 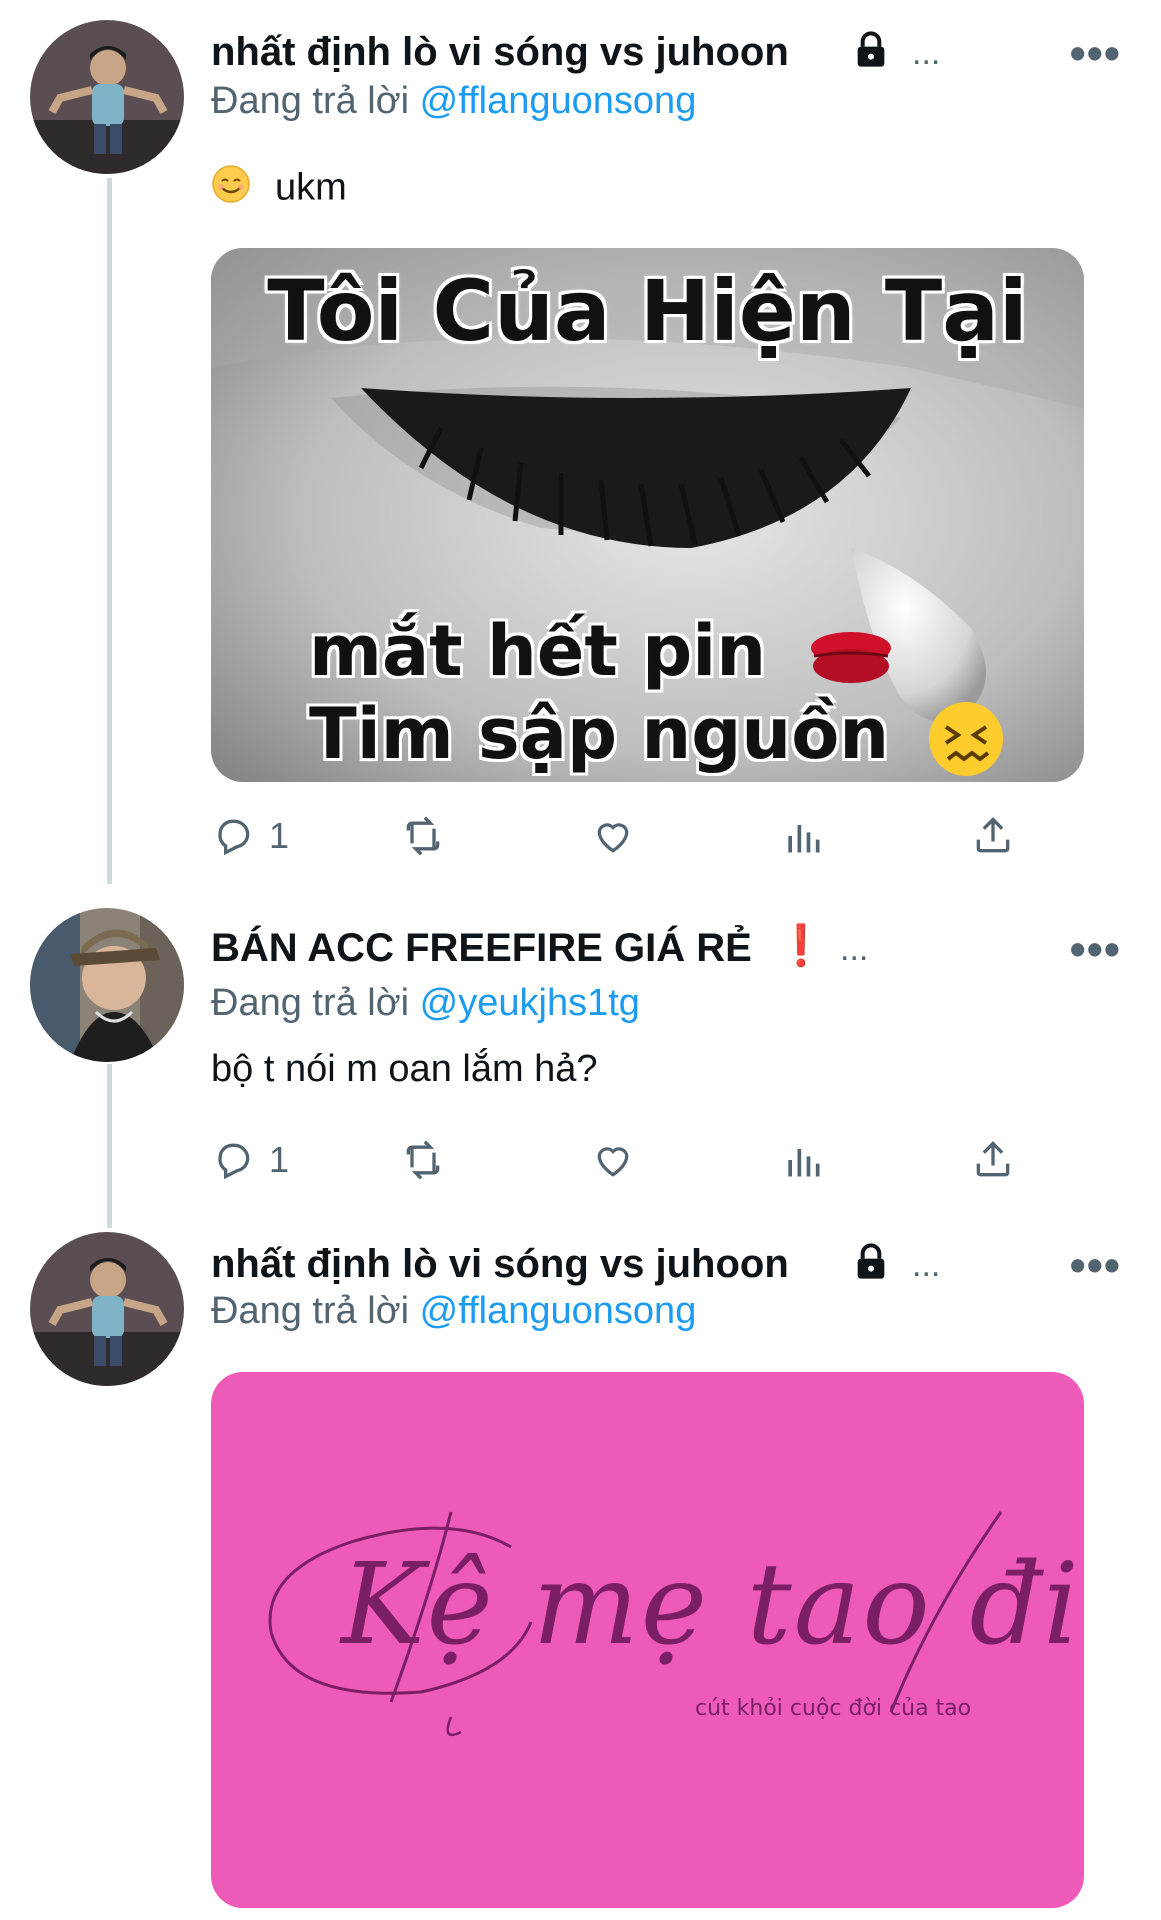 I want to click on meme-line-2: Tim sập nguồn, so click(x=657, y=736).